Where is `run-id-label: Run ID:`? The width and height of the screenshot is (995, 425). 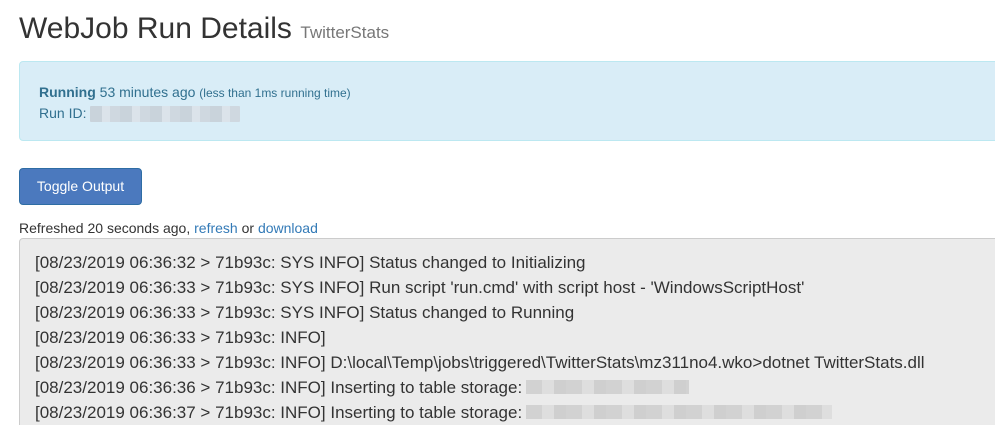
run-id-label: Run ID: is located at coordinates (63, 113).